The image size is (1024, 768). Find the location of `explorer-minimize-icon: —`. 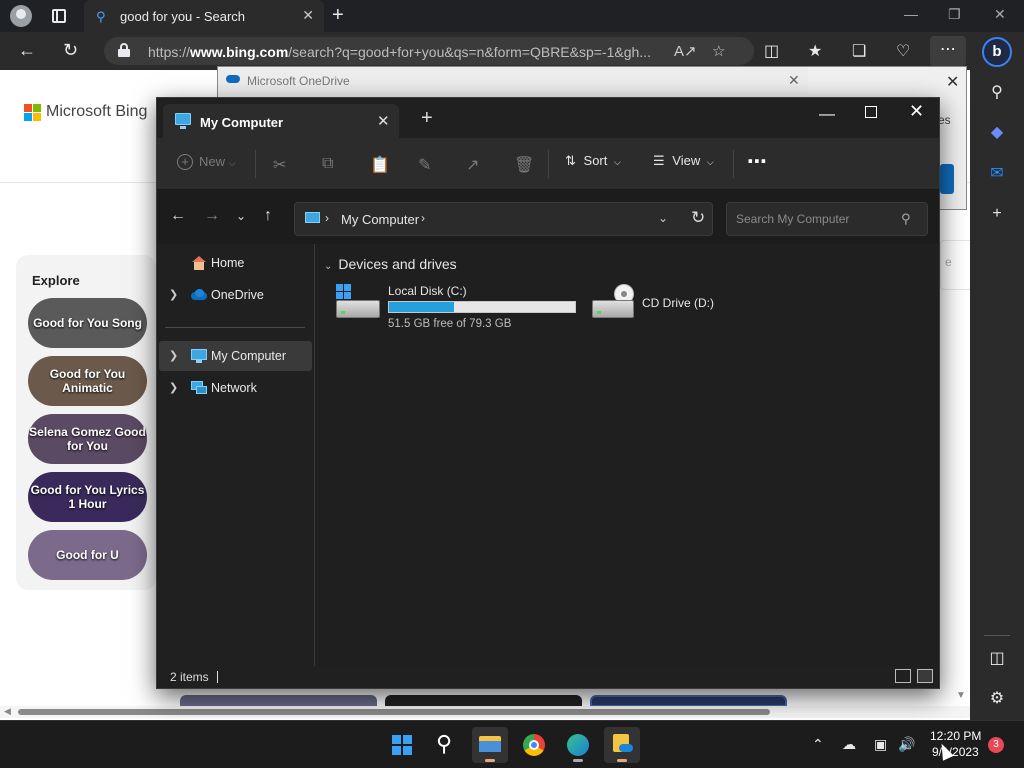

explorer-minimize-icon: — is located at coordinates (827, 115).